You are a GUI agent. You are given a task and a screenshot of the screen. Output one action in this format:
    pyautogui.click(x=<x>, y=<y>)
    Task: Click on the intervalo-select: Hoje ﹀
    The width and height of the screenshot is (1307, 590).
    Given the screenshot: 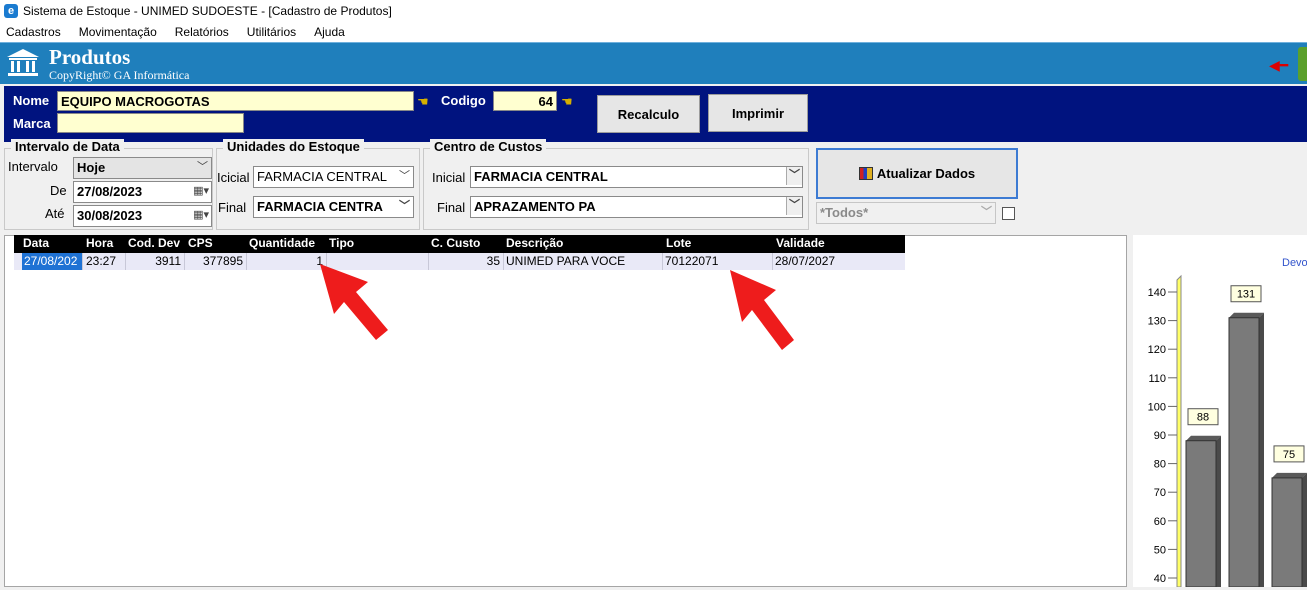 What is the action you would take?
    pyautogui.click(x=142, y=168)
    